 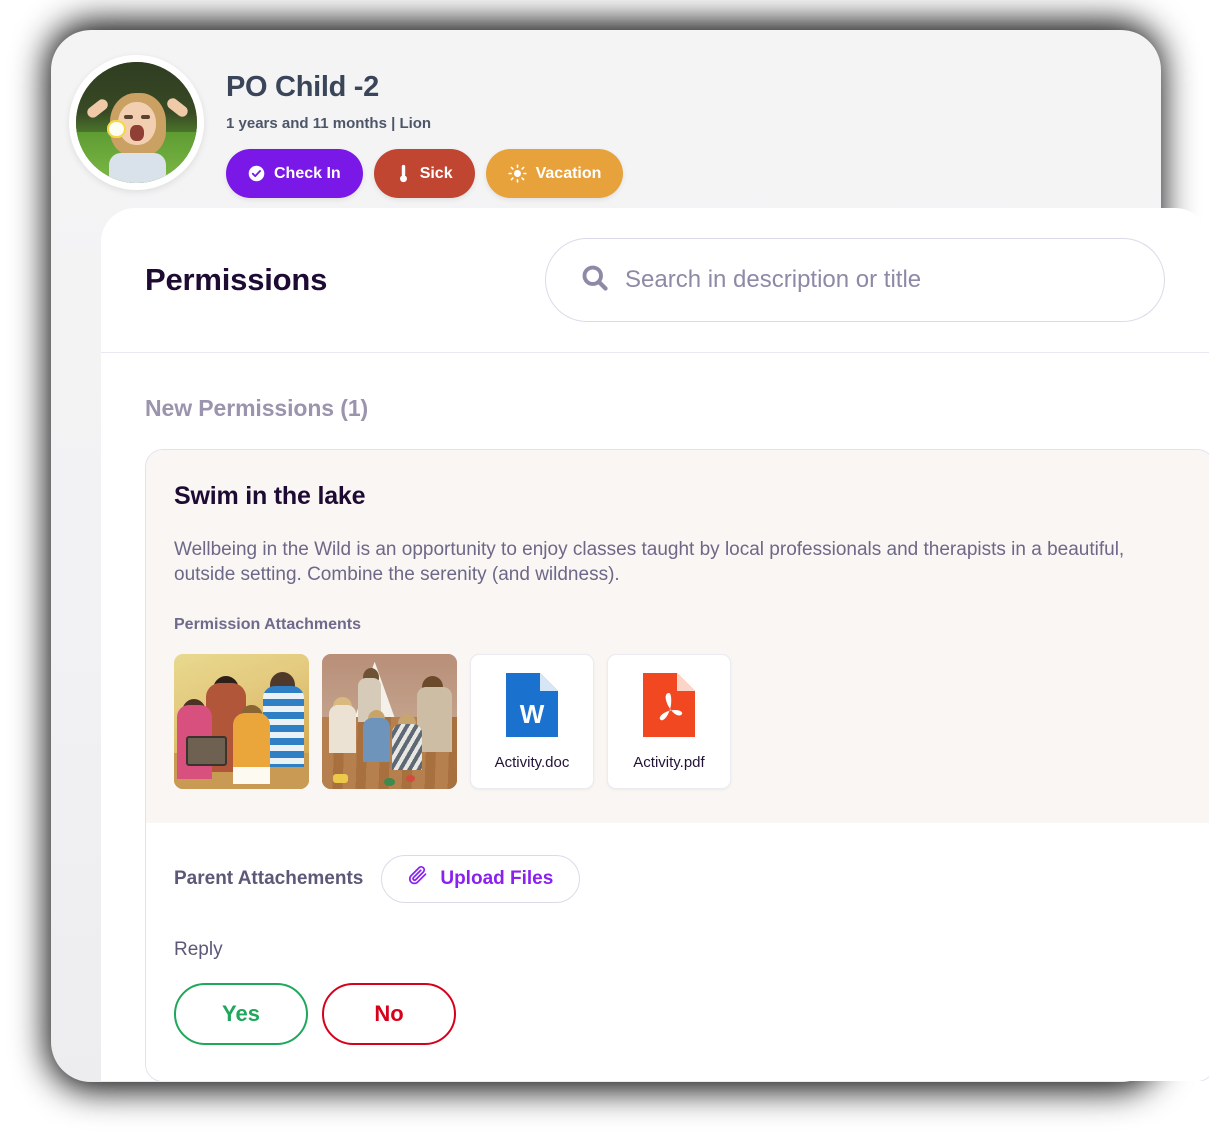 I want to click on status-tag-row: Check In Sick Vacation, so click(x=425, y=173).